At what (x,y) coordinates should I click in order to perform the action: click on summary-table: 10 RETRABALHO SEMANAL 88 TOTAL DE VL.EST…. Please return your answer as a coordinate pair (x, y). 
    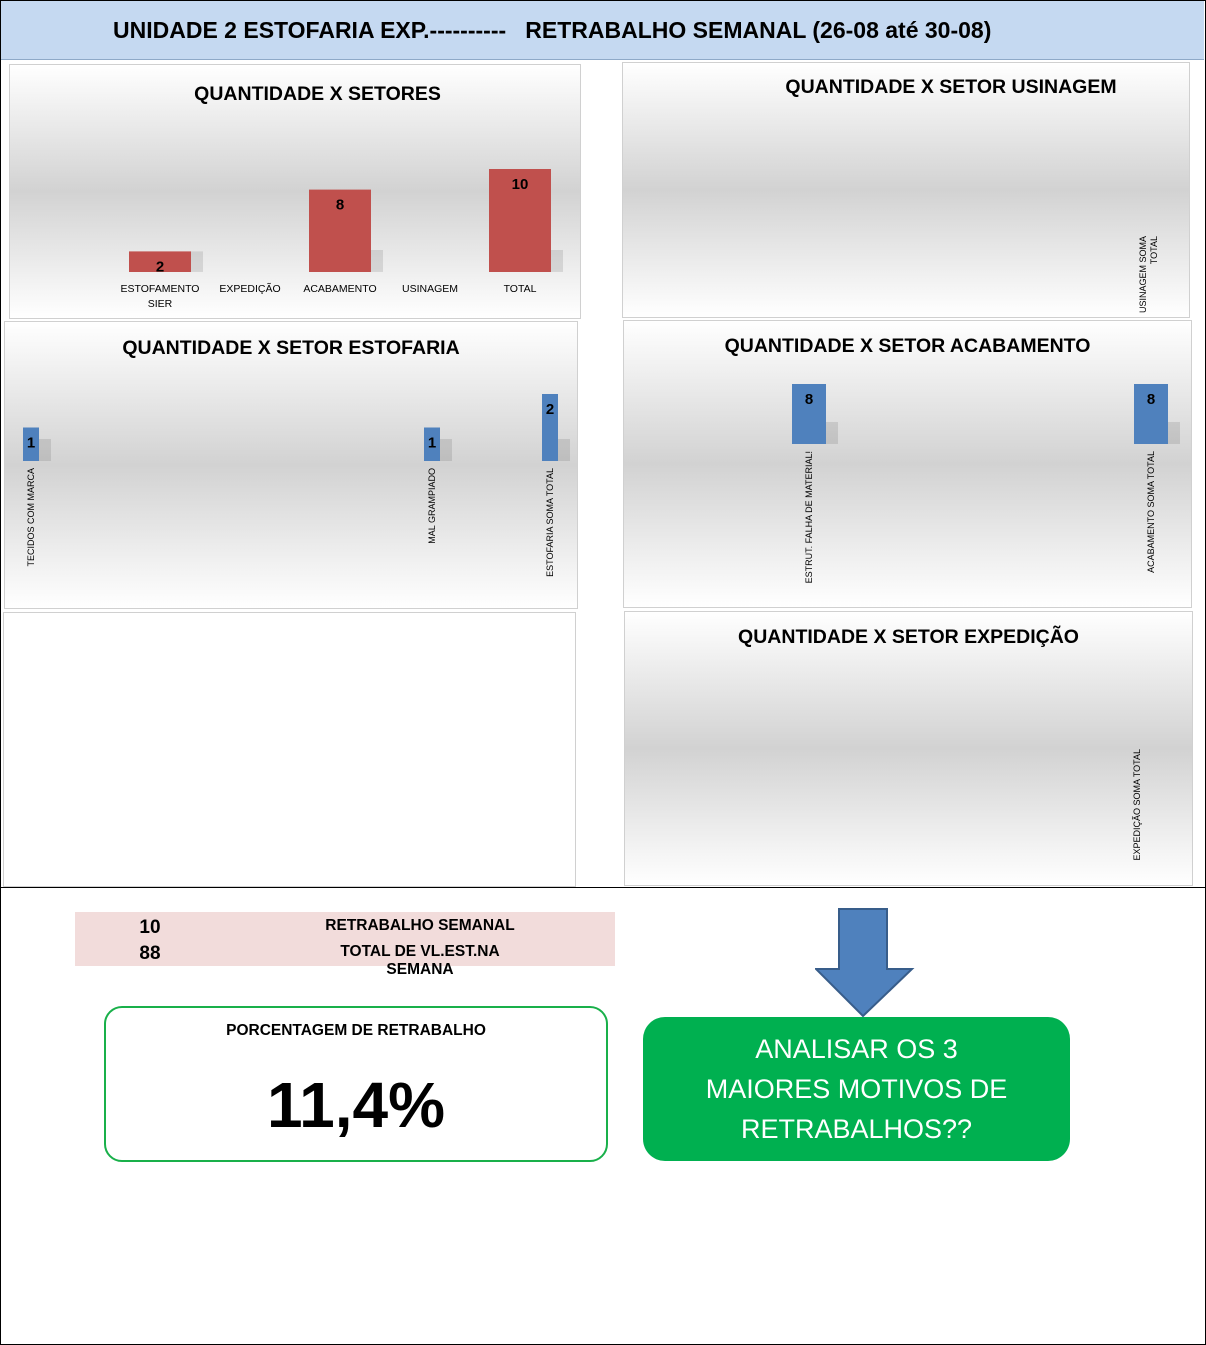
    Looking at the image, I should click on (345, 945).